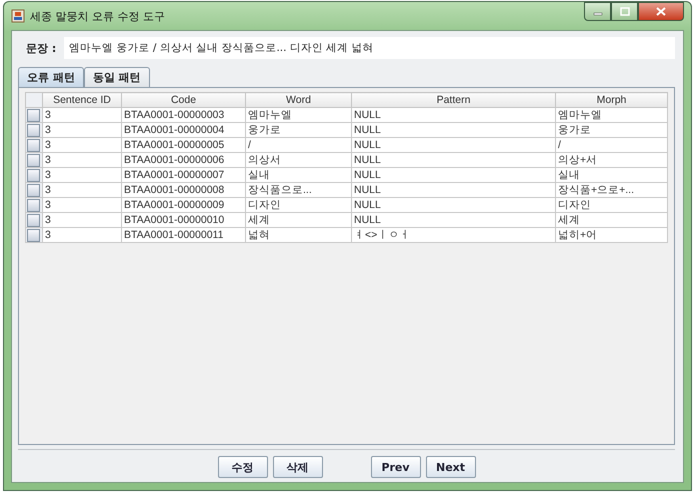 The height and width of the screenshot is (496, 695). Describe the element at coordinates (612, 235) in the screenshot. I see `table-cell: 넓히+어` at that location.